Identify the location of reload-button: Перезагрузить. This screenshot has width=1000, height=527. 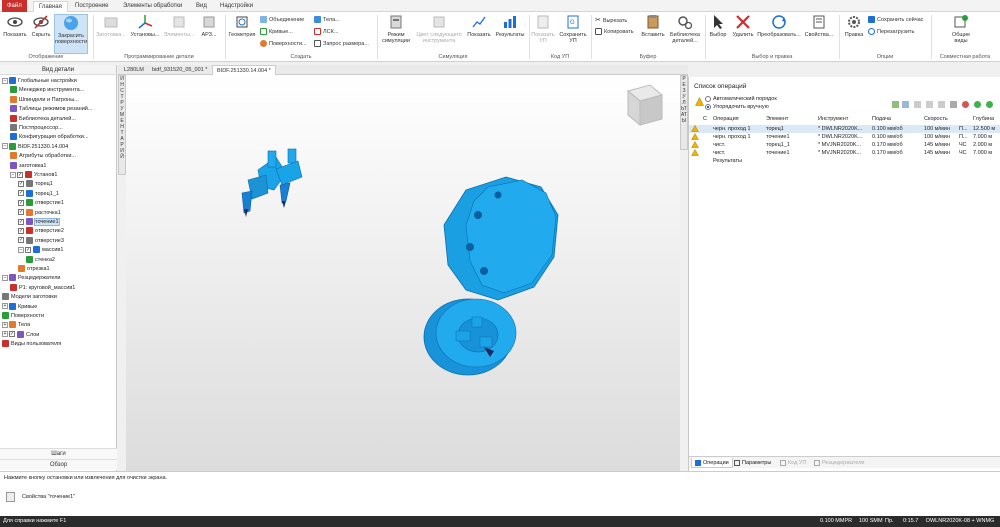
(891, 32).